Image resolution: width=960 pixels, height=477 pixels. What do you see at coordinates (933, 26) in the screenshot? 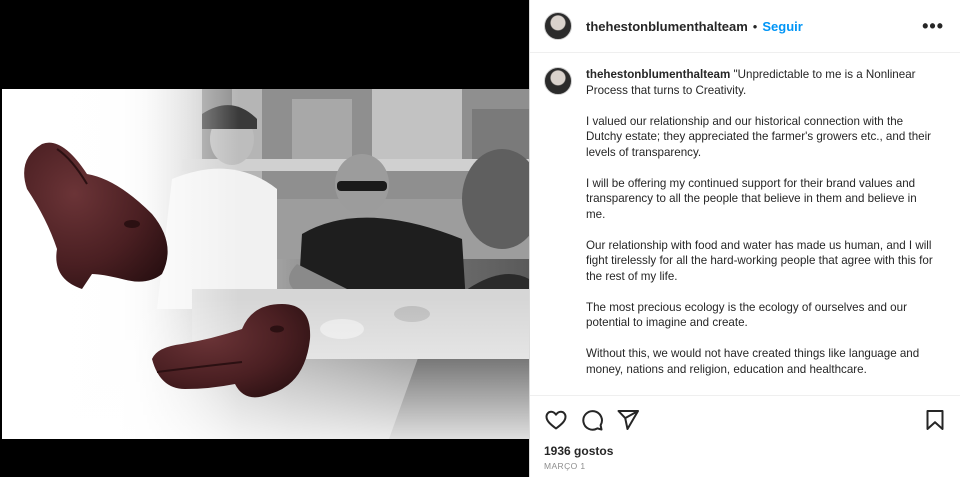
I see `more-icon: •••` at bounding box center [933, 26].